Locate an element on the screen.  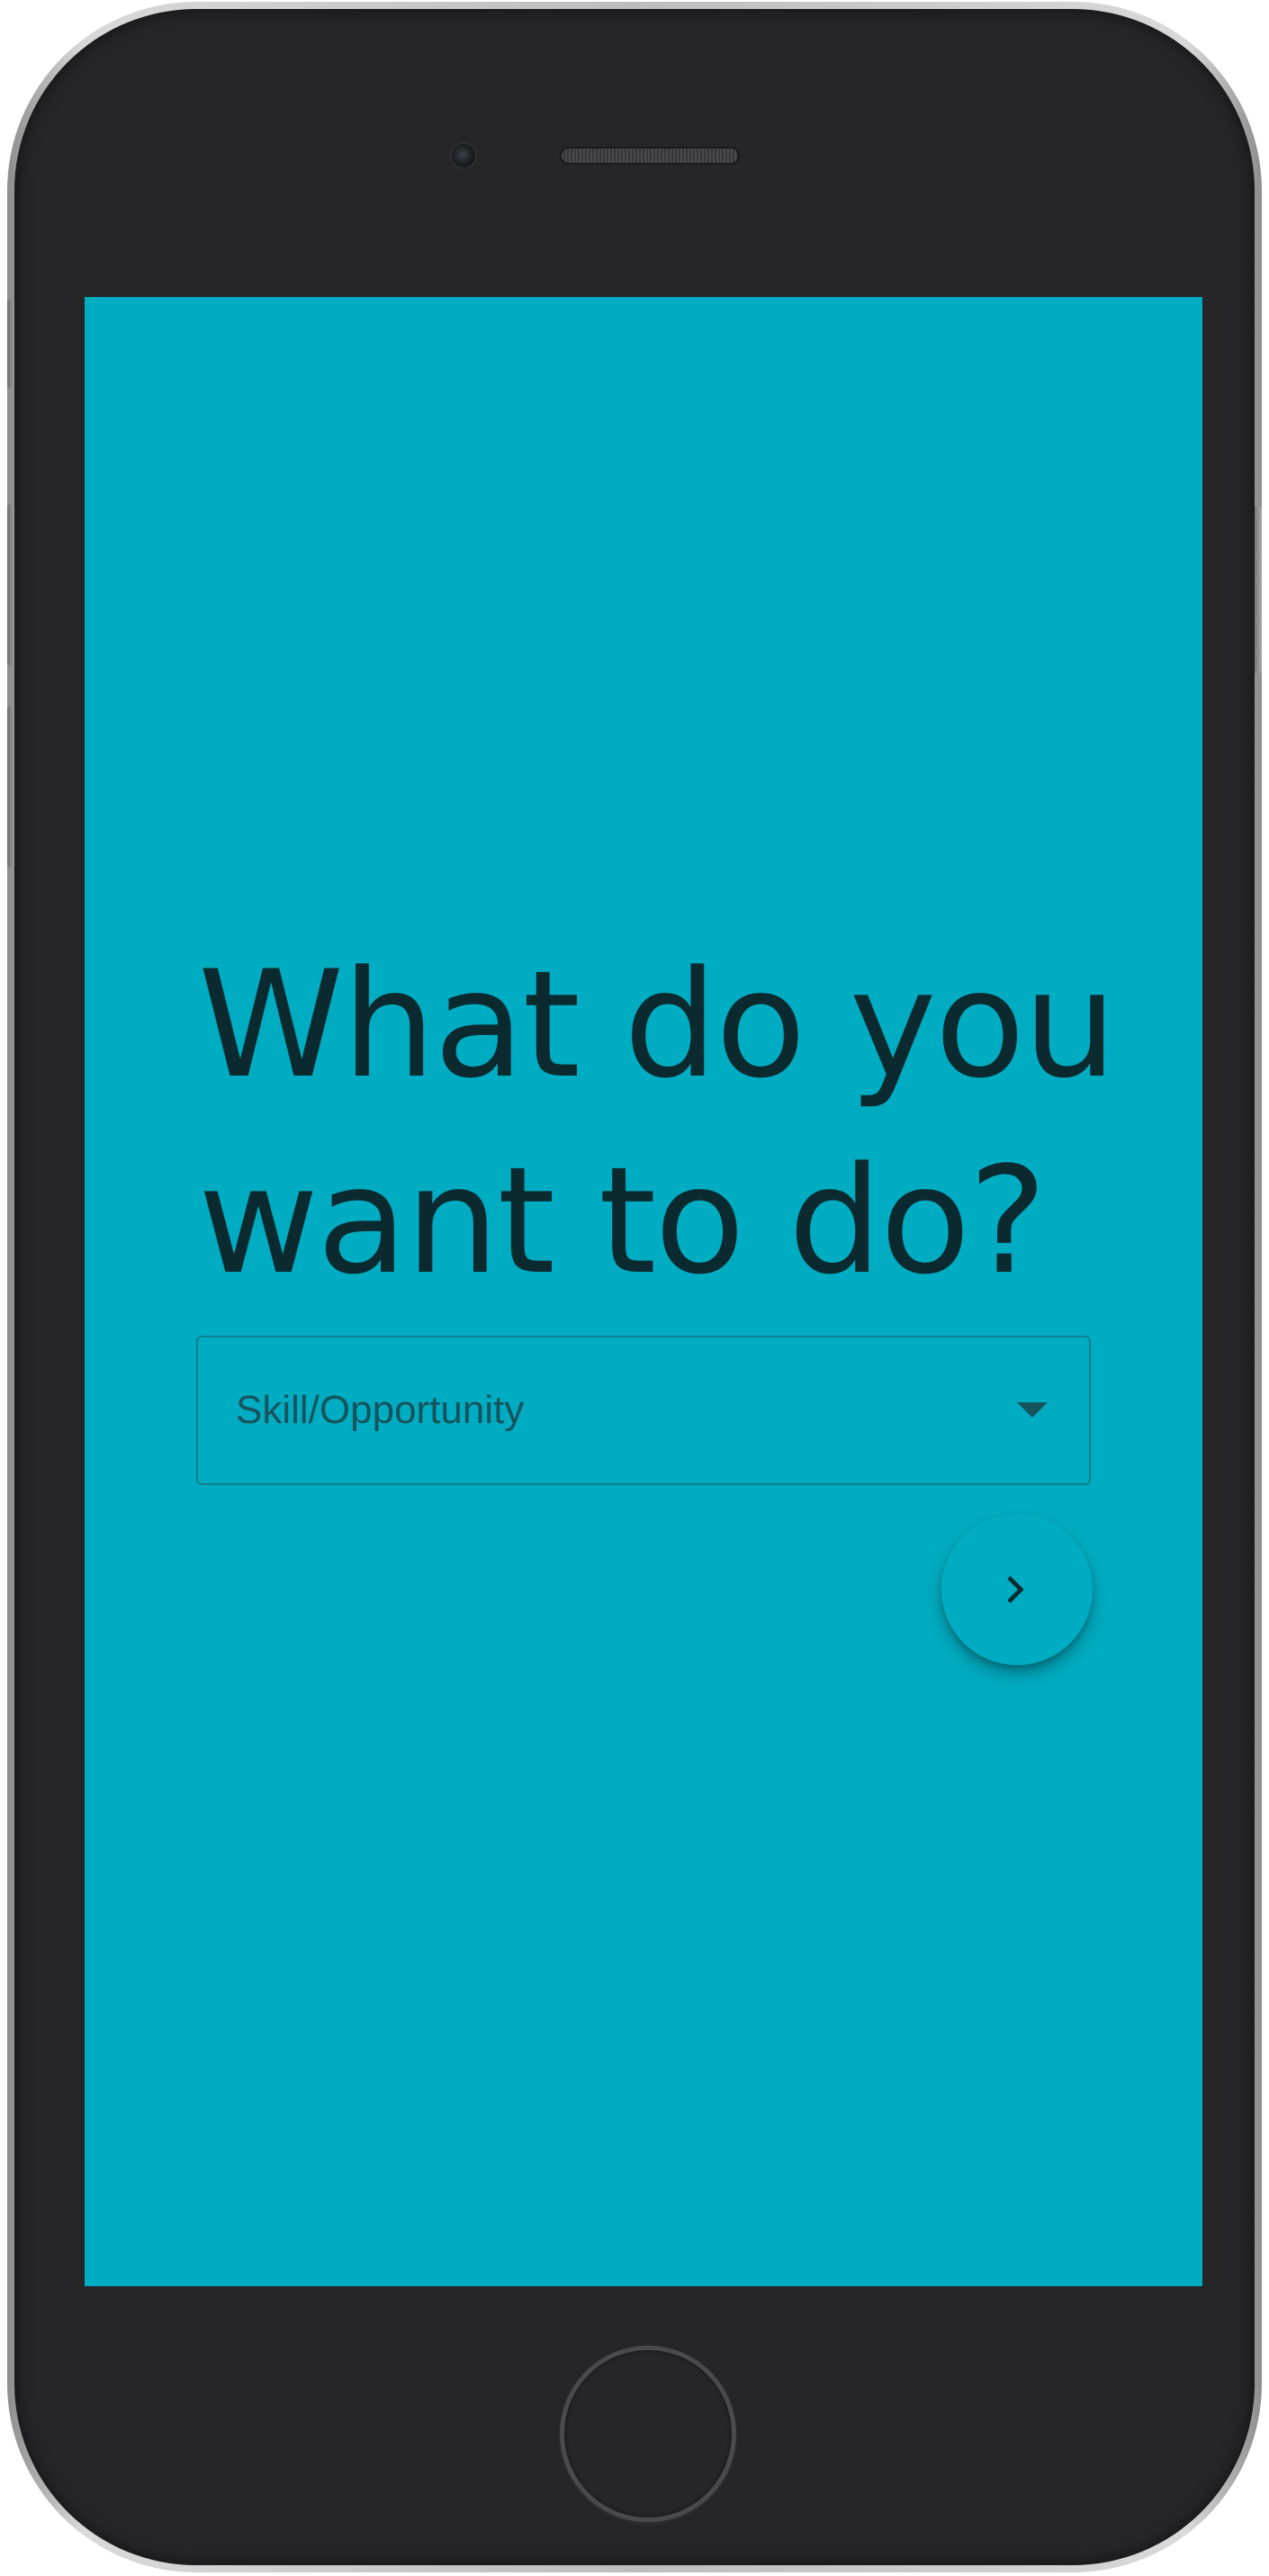
next-button is located at coordinates (1017, 1589).